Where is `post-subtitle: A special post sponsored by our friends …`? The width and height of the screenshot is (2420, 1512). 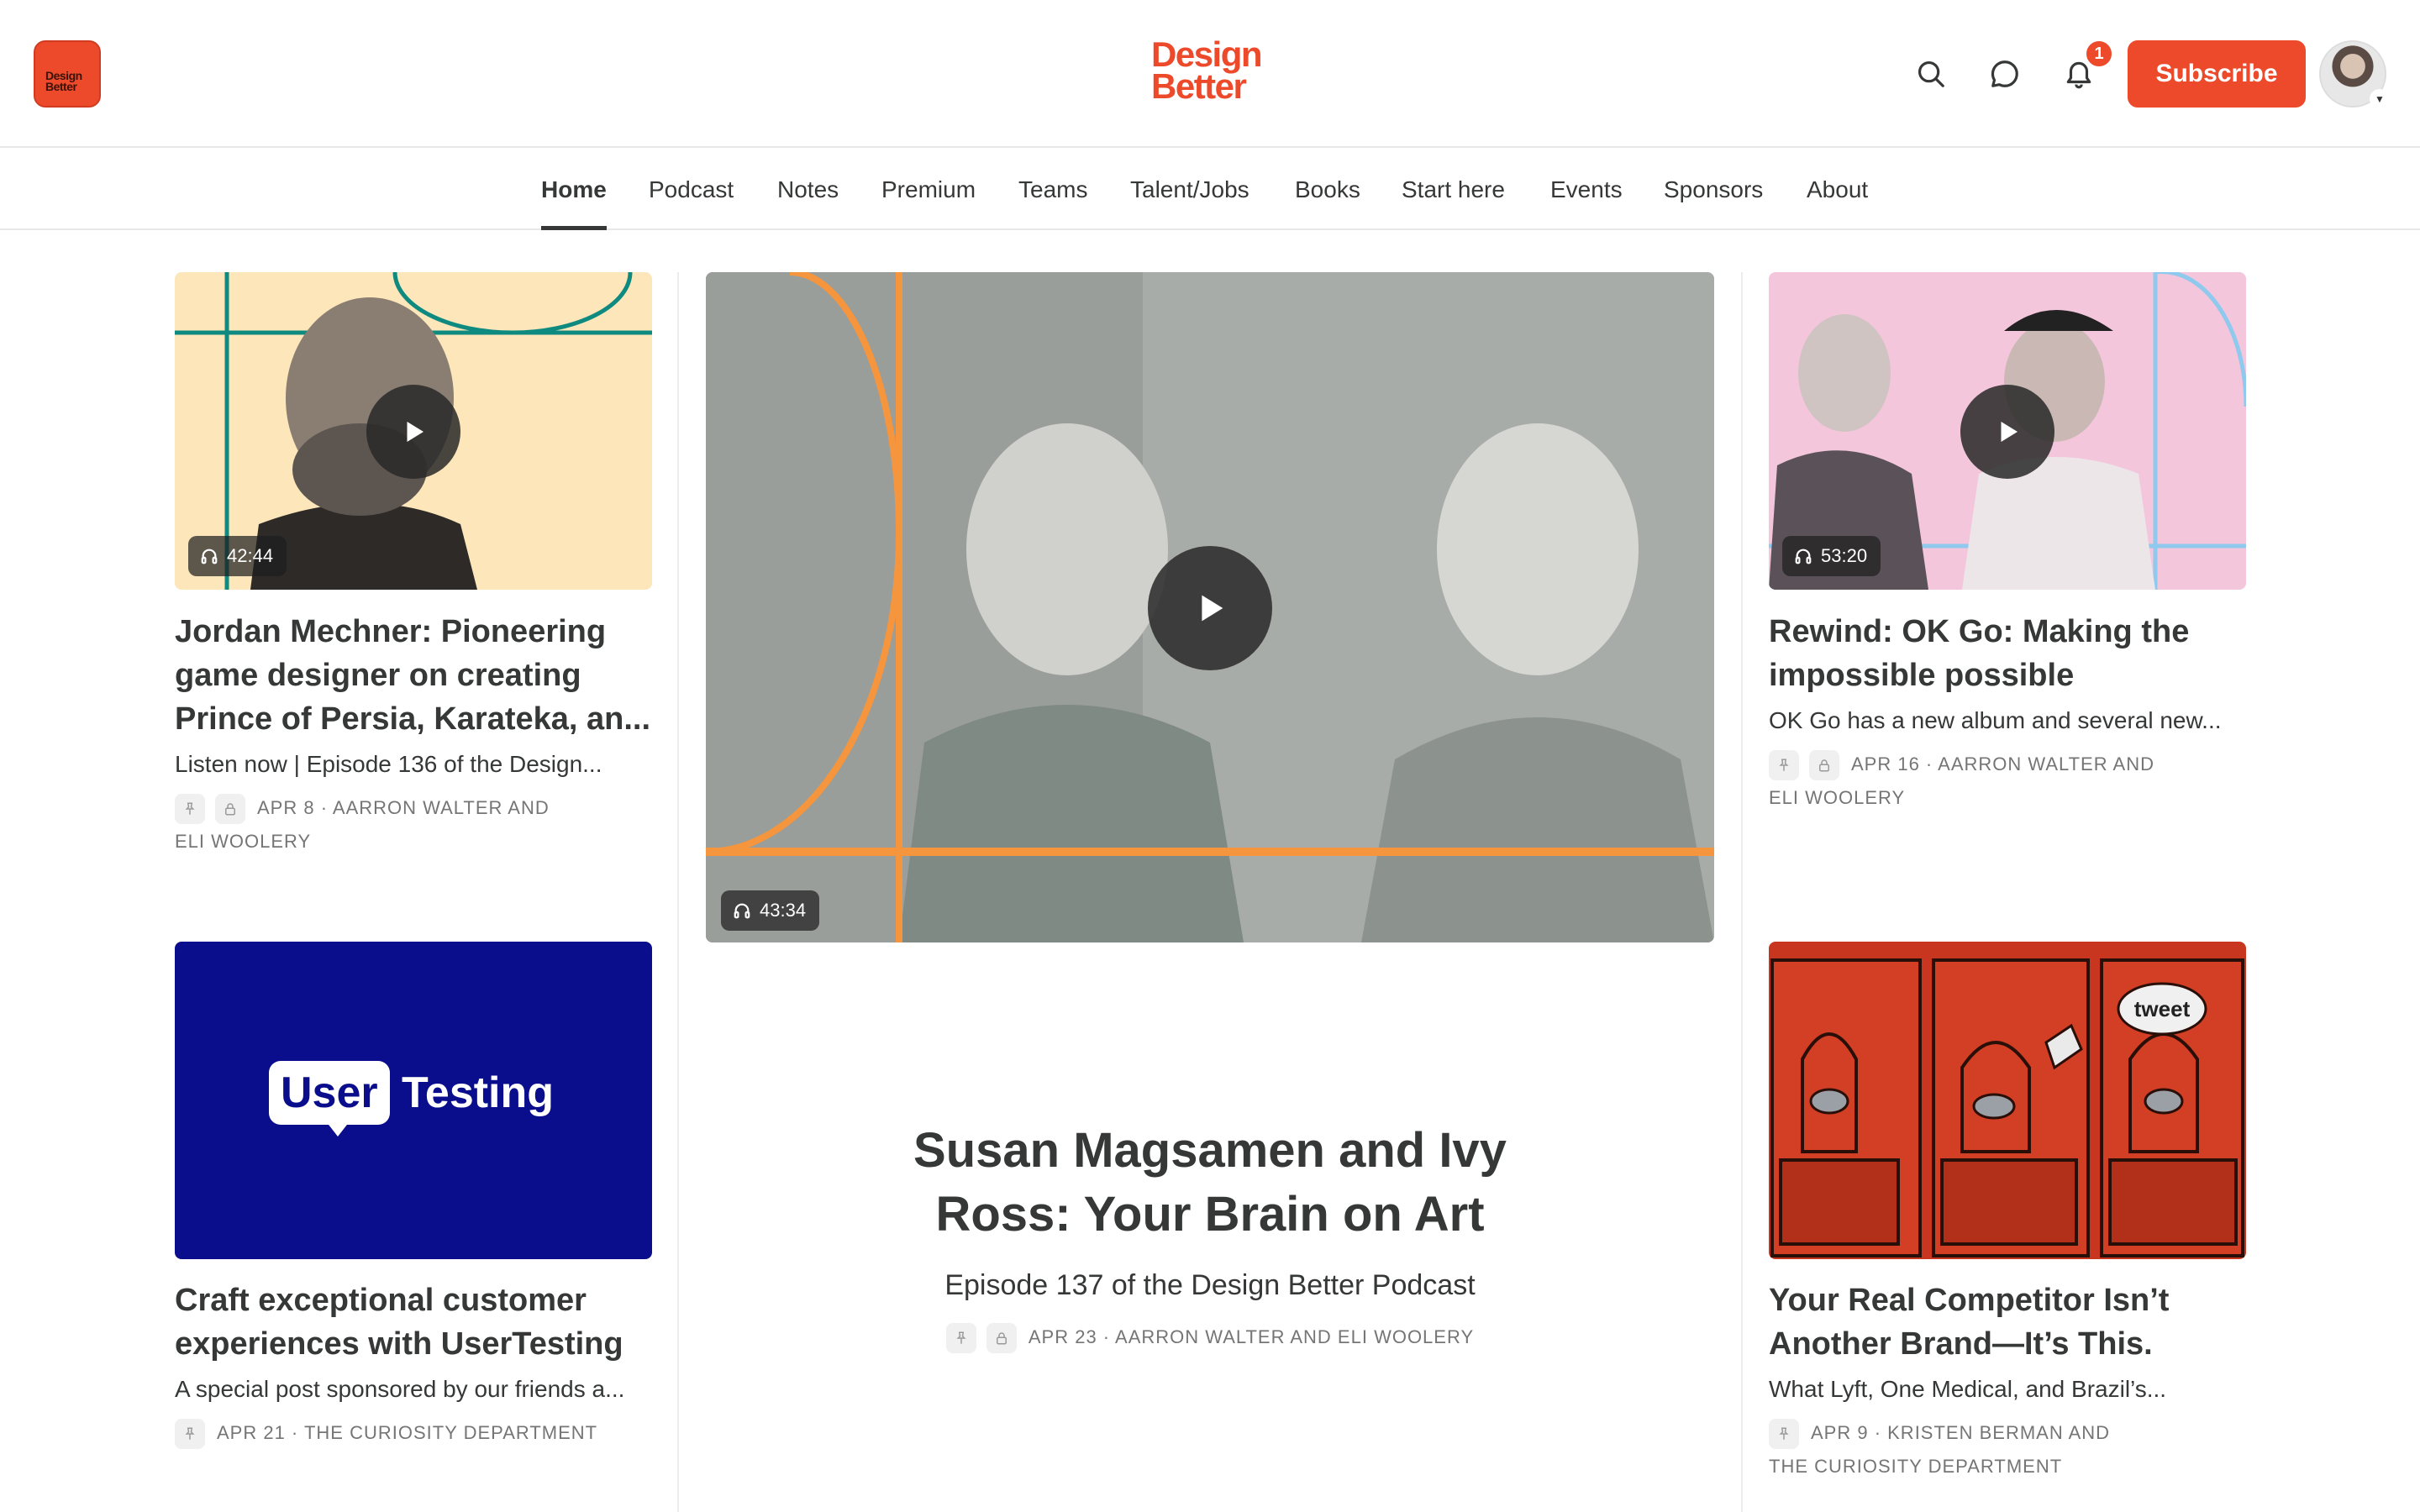
post-subtitle: A special post sponsored by our friends … is located at coordinates (400, 1389).